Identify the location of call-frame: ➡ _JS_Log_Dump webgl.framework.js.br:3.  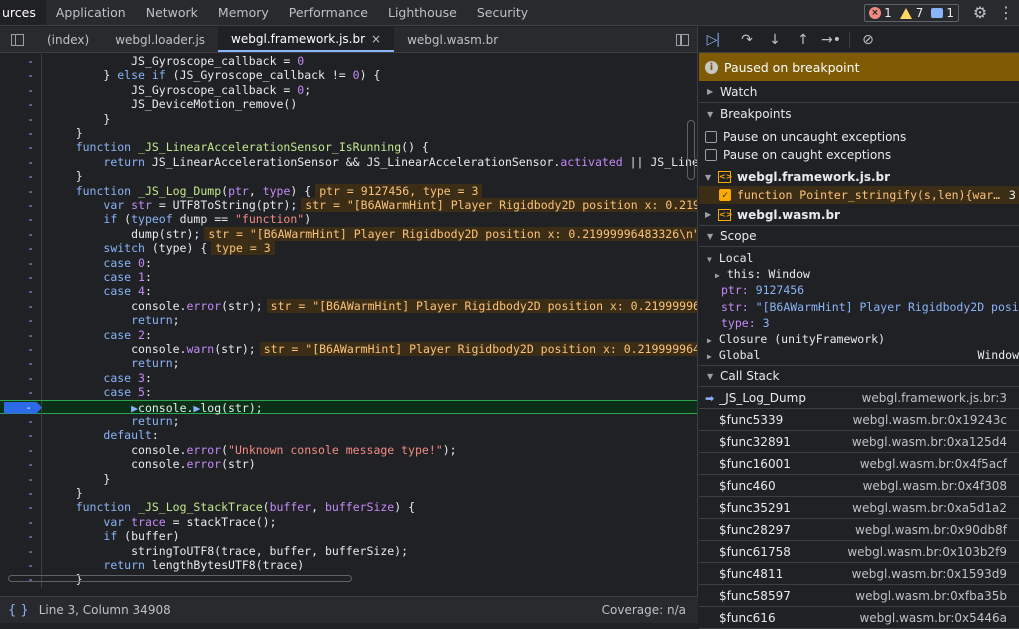
(859, 398).